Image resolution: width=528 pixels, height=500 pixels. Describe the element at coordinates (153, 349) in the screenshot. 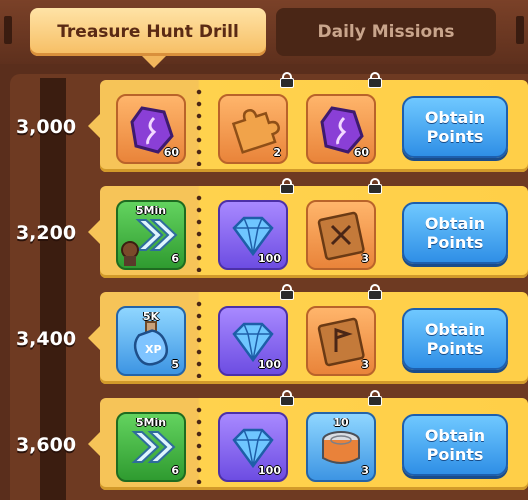

I see `svg-text: XP` at that location.